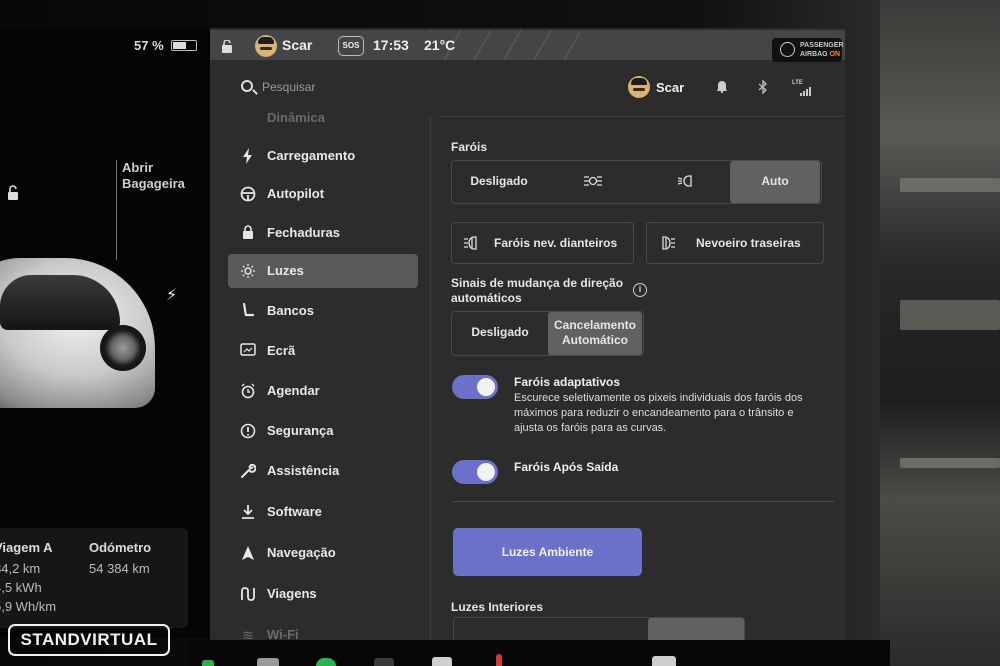 This screenshot has width=1000, height=666. What do you see at coordinates (149, 45) in the screenshot?
I see `battery-percent: 57 %` at bounding box center [149, 45].